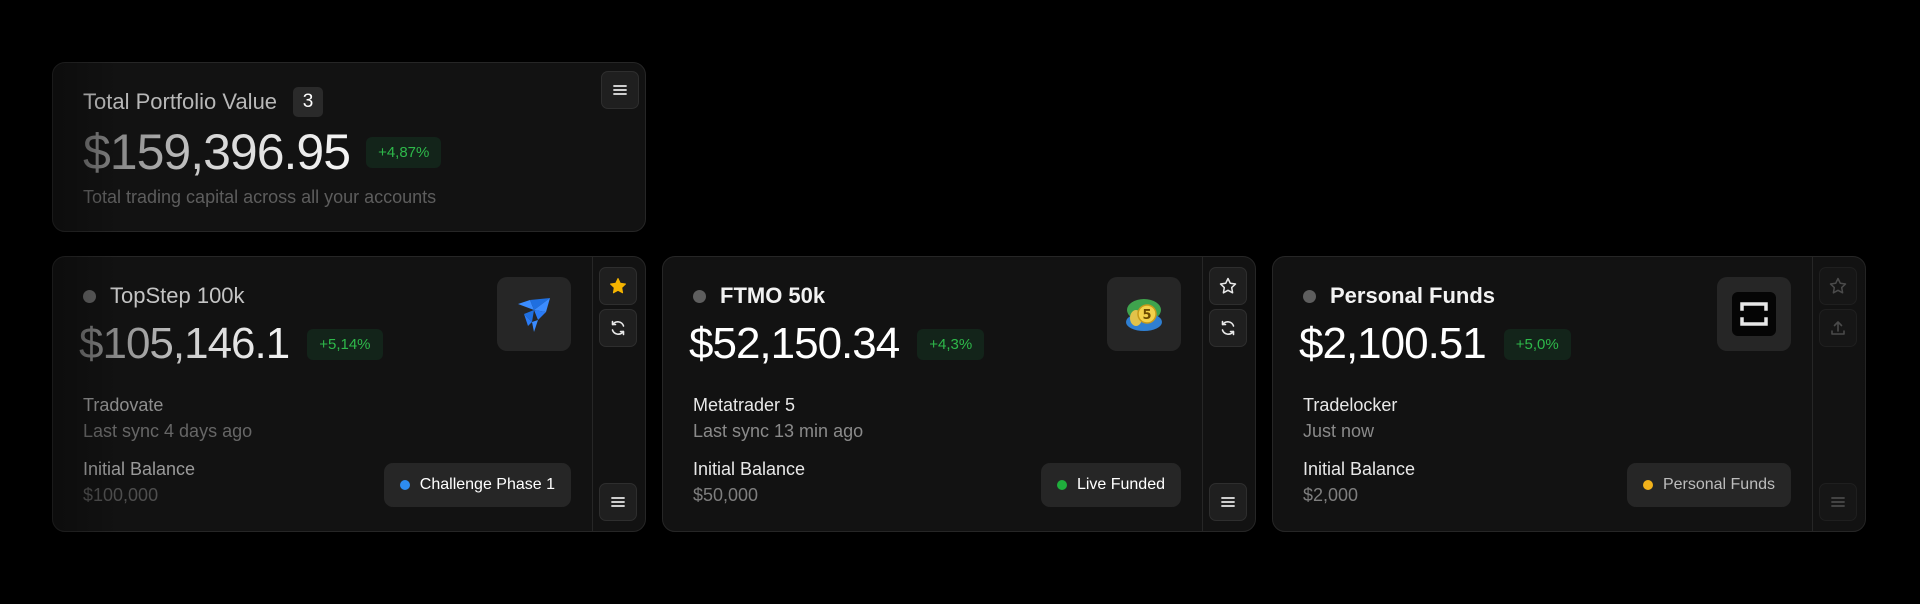 This screenshot has width=1920, height=604. What do you see at coordinates (345, 344) in the screenshot?
I see `account-change-badge: +5,14%` at bounding box center [345, 344].